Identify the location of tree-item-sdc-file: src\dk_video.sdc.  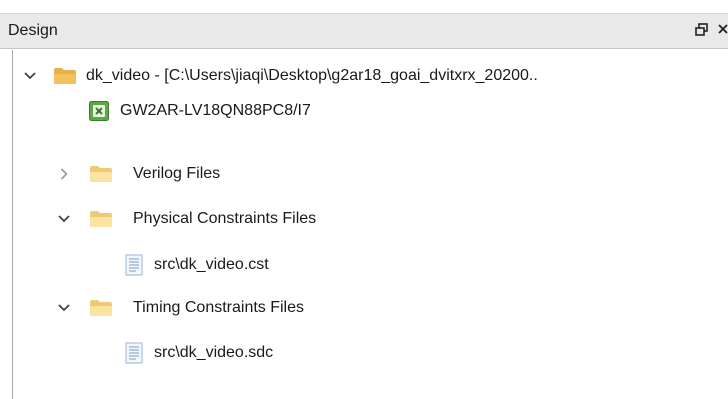
(370, 353).